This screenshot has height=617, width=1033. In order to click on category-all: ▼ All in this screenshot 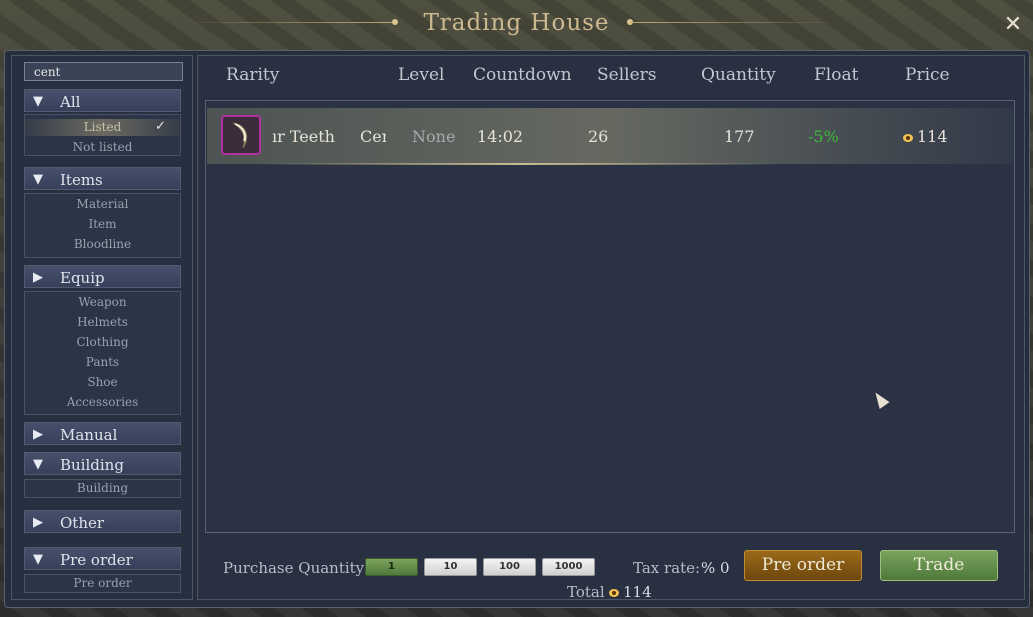, I will do `click(102, 100)`.